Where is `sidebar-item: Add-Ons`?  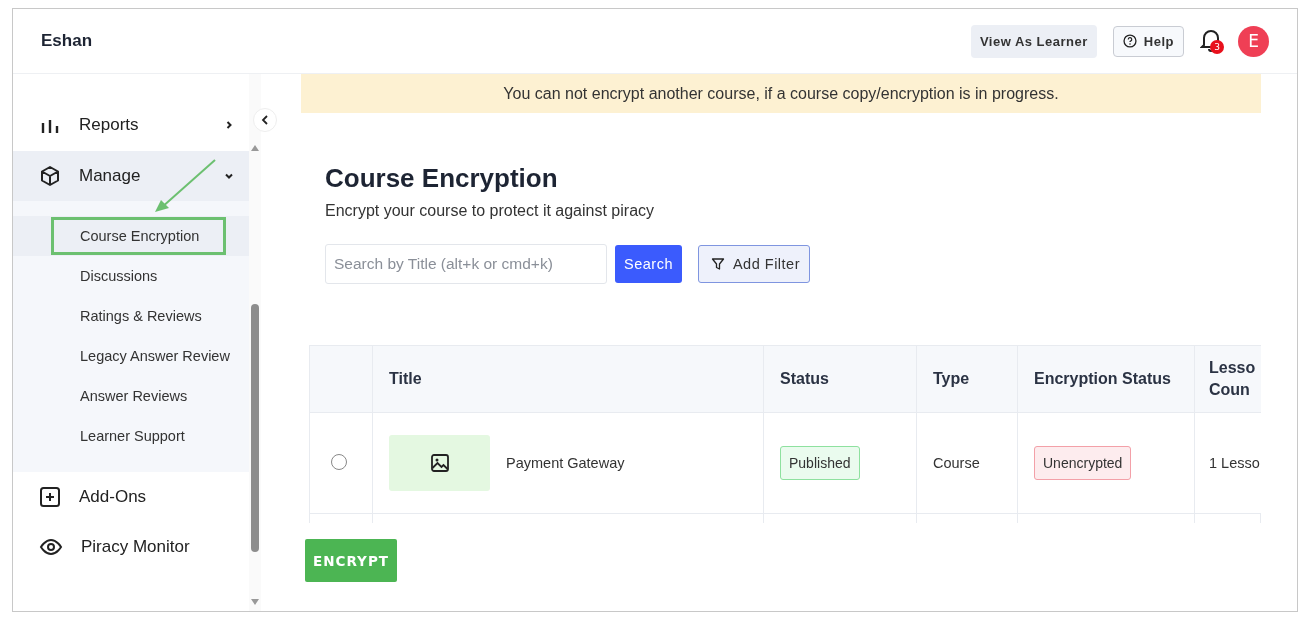 sidebar-item: Add-Ons is located at coordinates (131, 497).